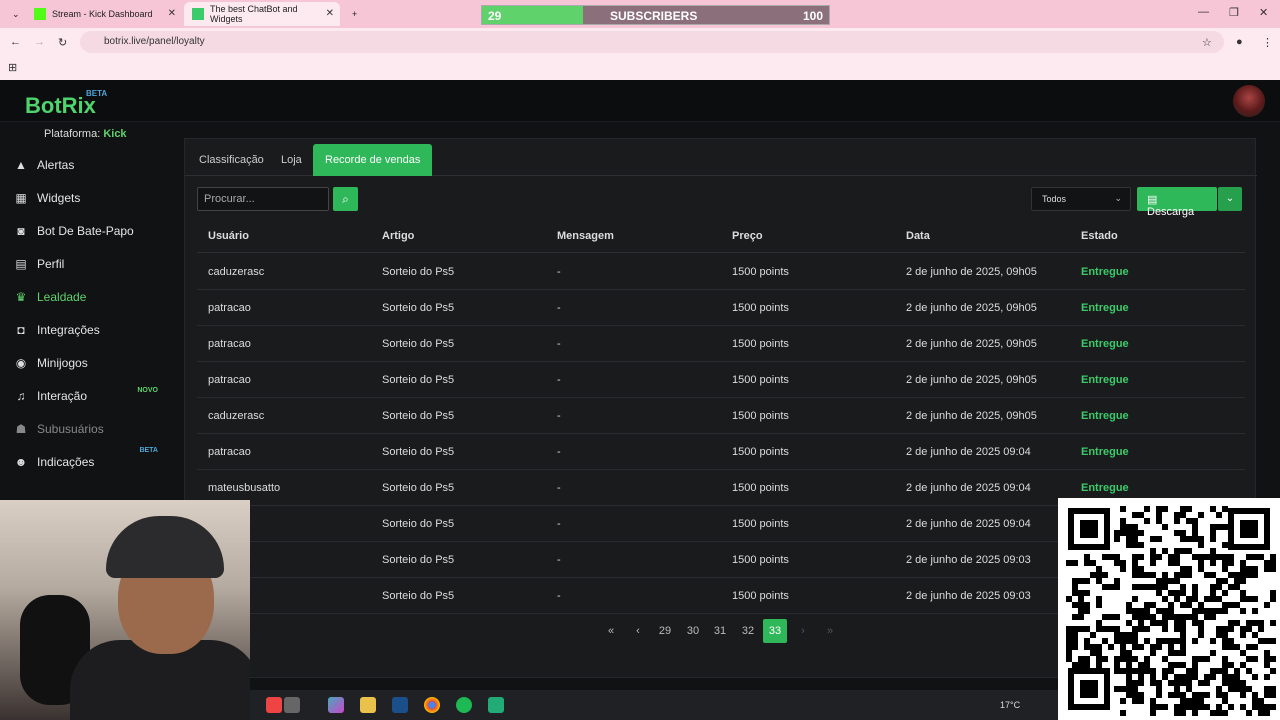  I want to click on url-input: botrix.live/panel/loyalty, so click(652, 42).